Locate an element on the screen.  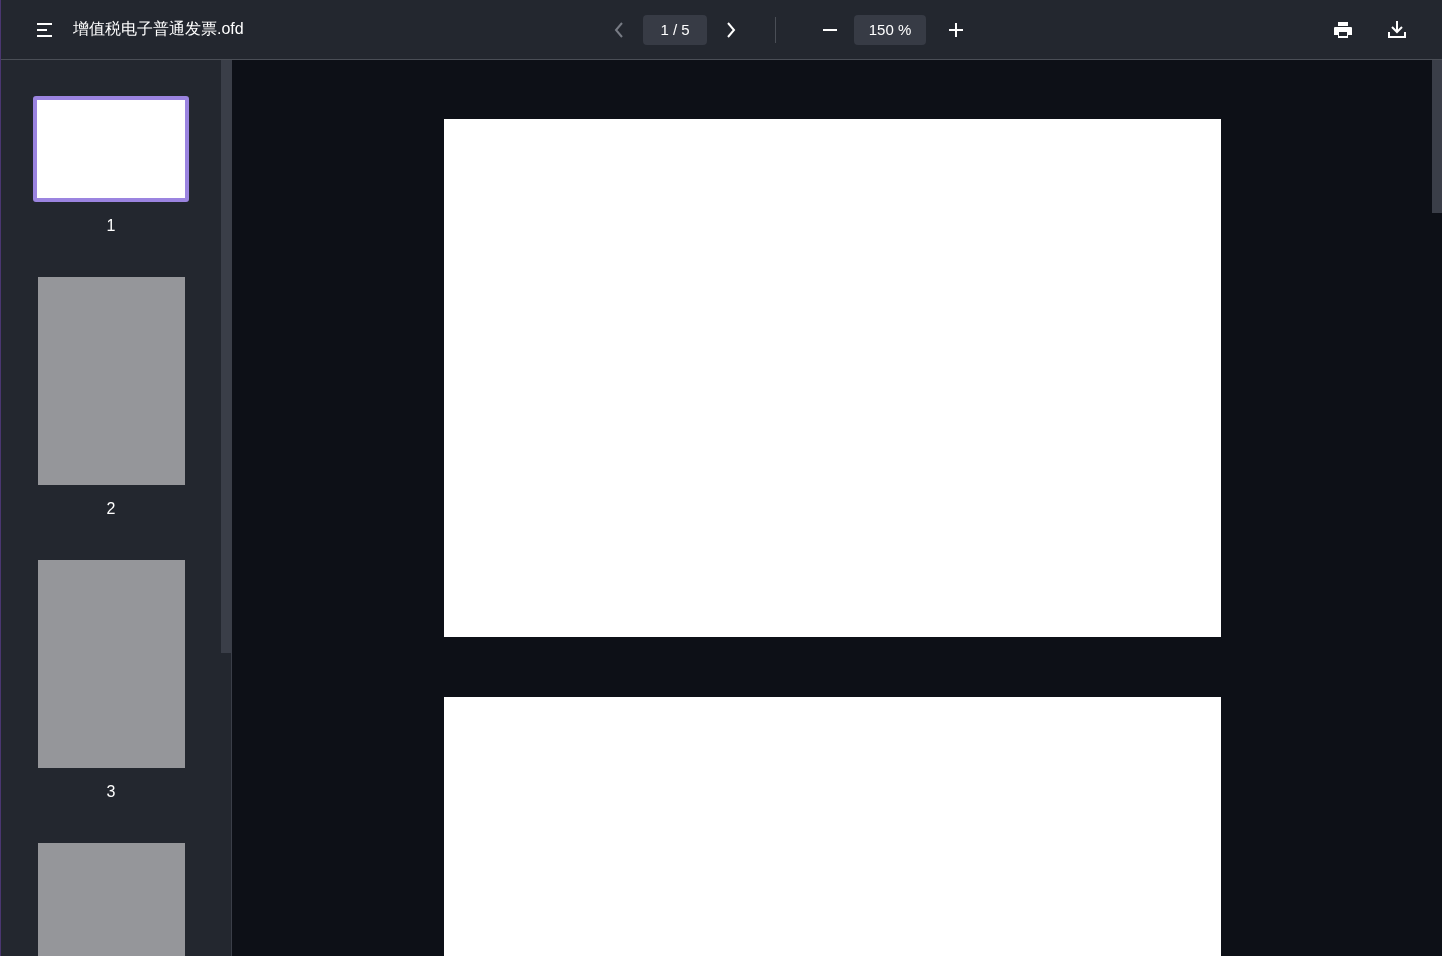
page-number: 1 is located at coordinates (111, 226).